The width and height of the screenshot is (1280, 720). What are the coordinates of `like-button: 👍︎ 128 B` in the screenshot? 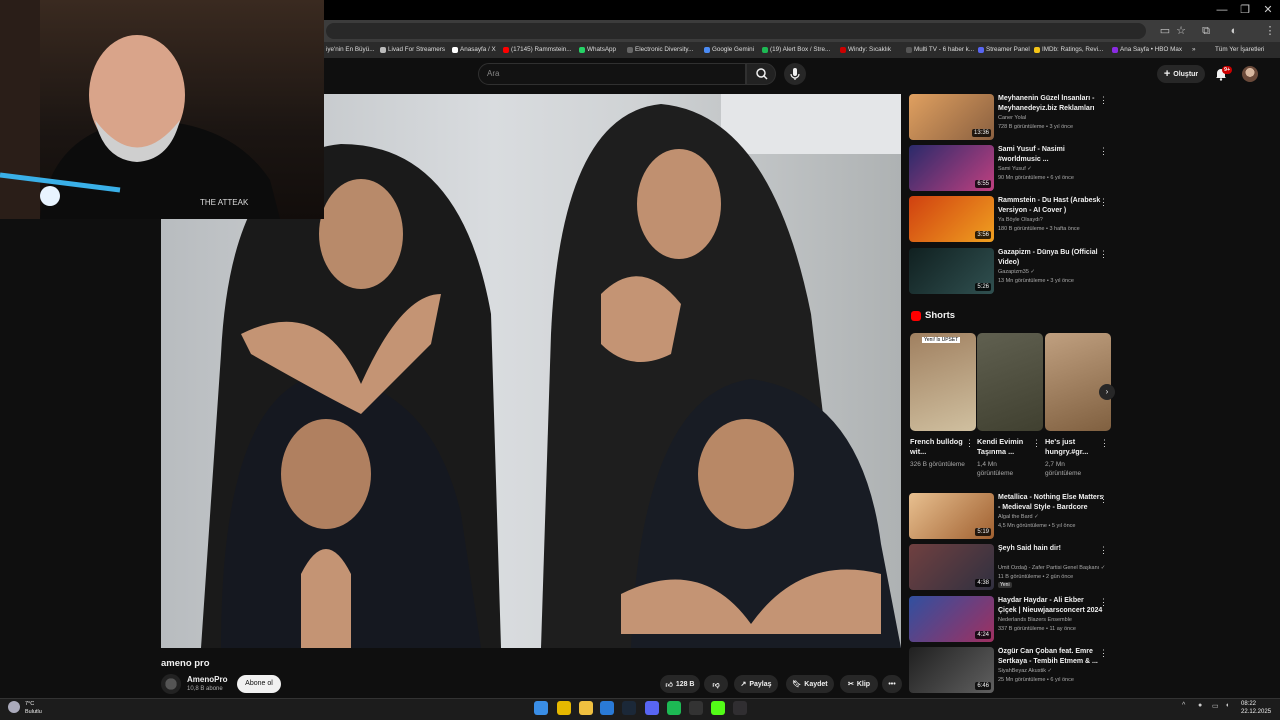 It's located at (680, 684).